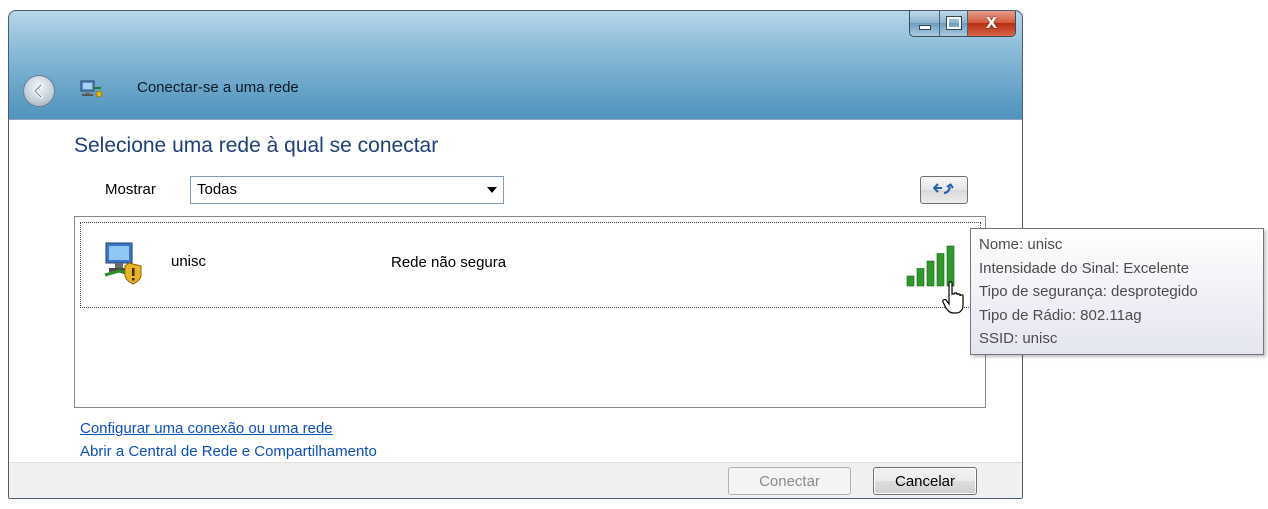  I want to click on minimize-button, so click(925, 23).